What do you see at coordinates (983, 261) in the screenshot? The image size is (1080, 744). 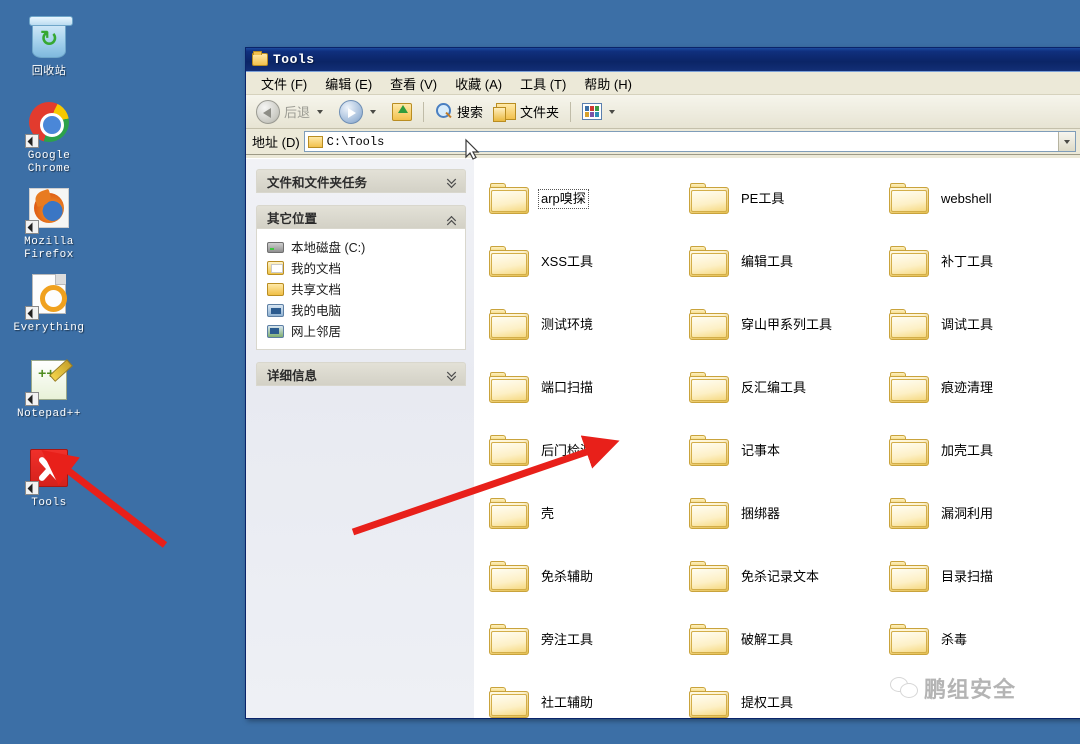 I see `folder-item: 补丁工具` at bounding box center [983, 261].